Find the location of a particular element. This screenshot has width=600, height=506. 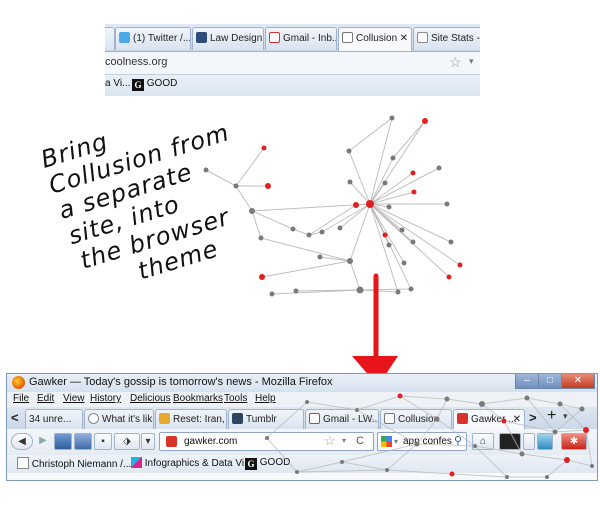

tab-scroll-right: > is located at coordinates (533, 417).